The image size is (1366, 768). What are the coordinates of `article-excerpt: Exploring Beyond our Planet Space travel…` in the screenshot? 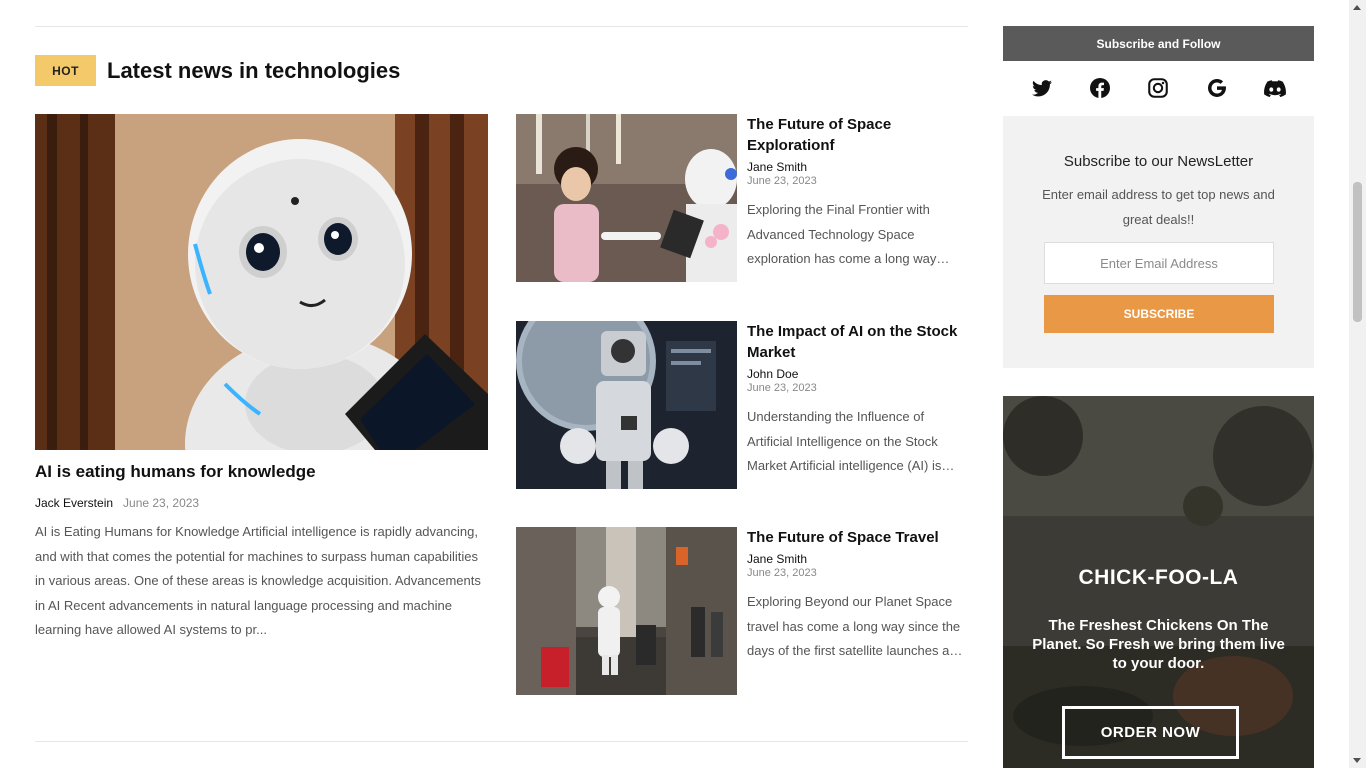 It's located at (855, 626).